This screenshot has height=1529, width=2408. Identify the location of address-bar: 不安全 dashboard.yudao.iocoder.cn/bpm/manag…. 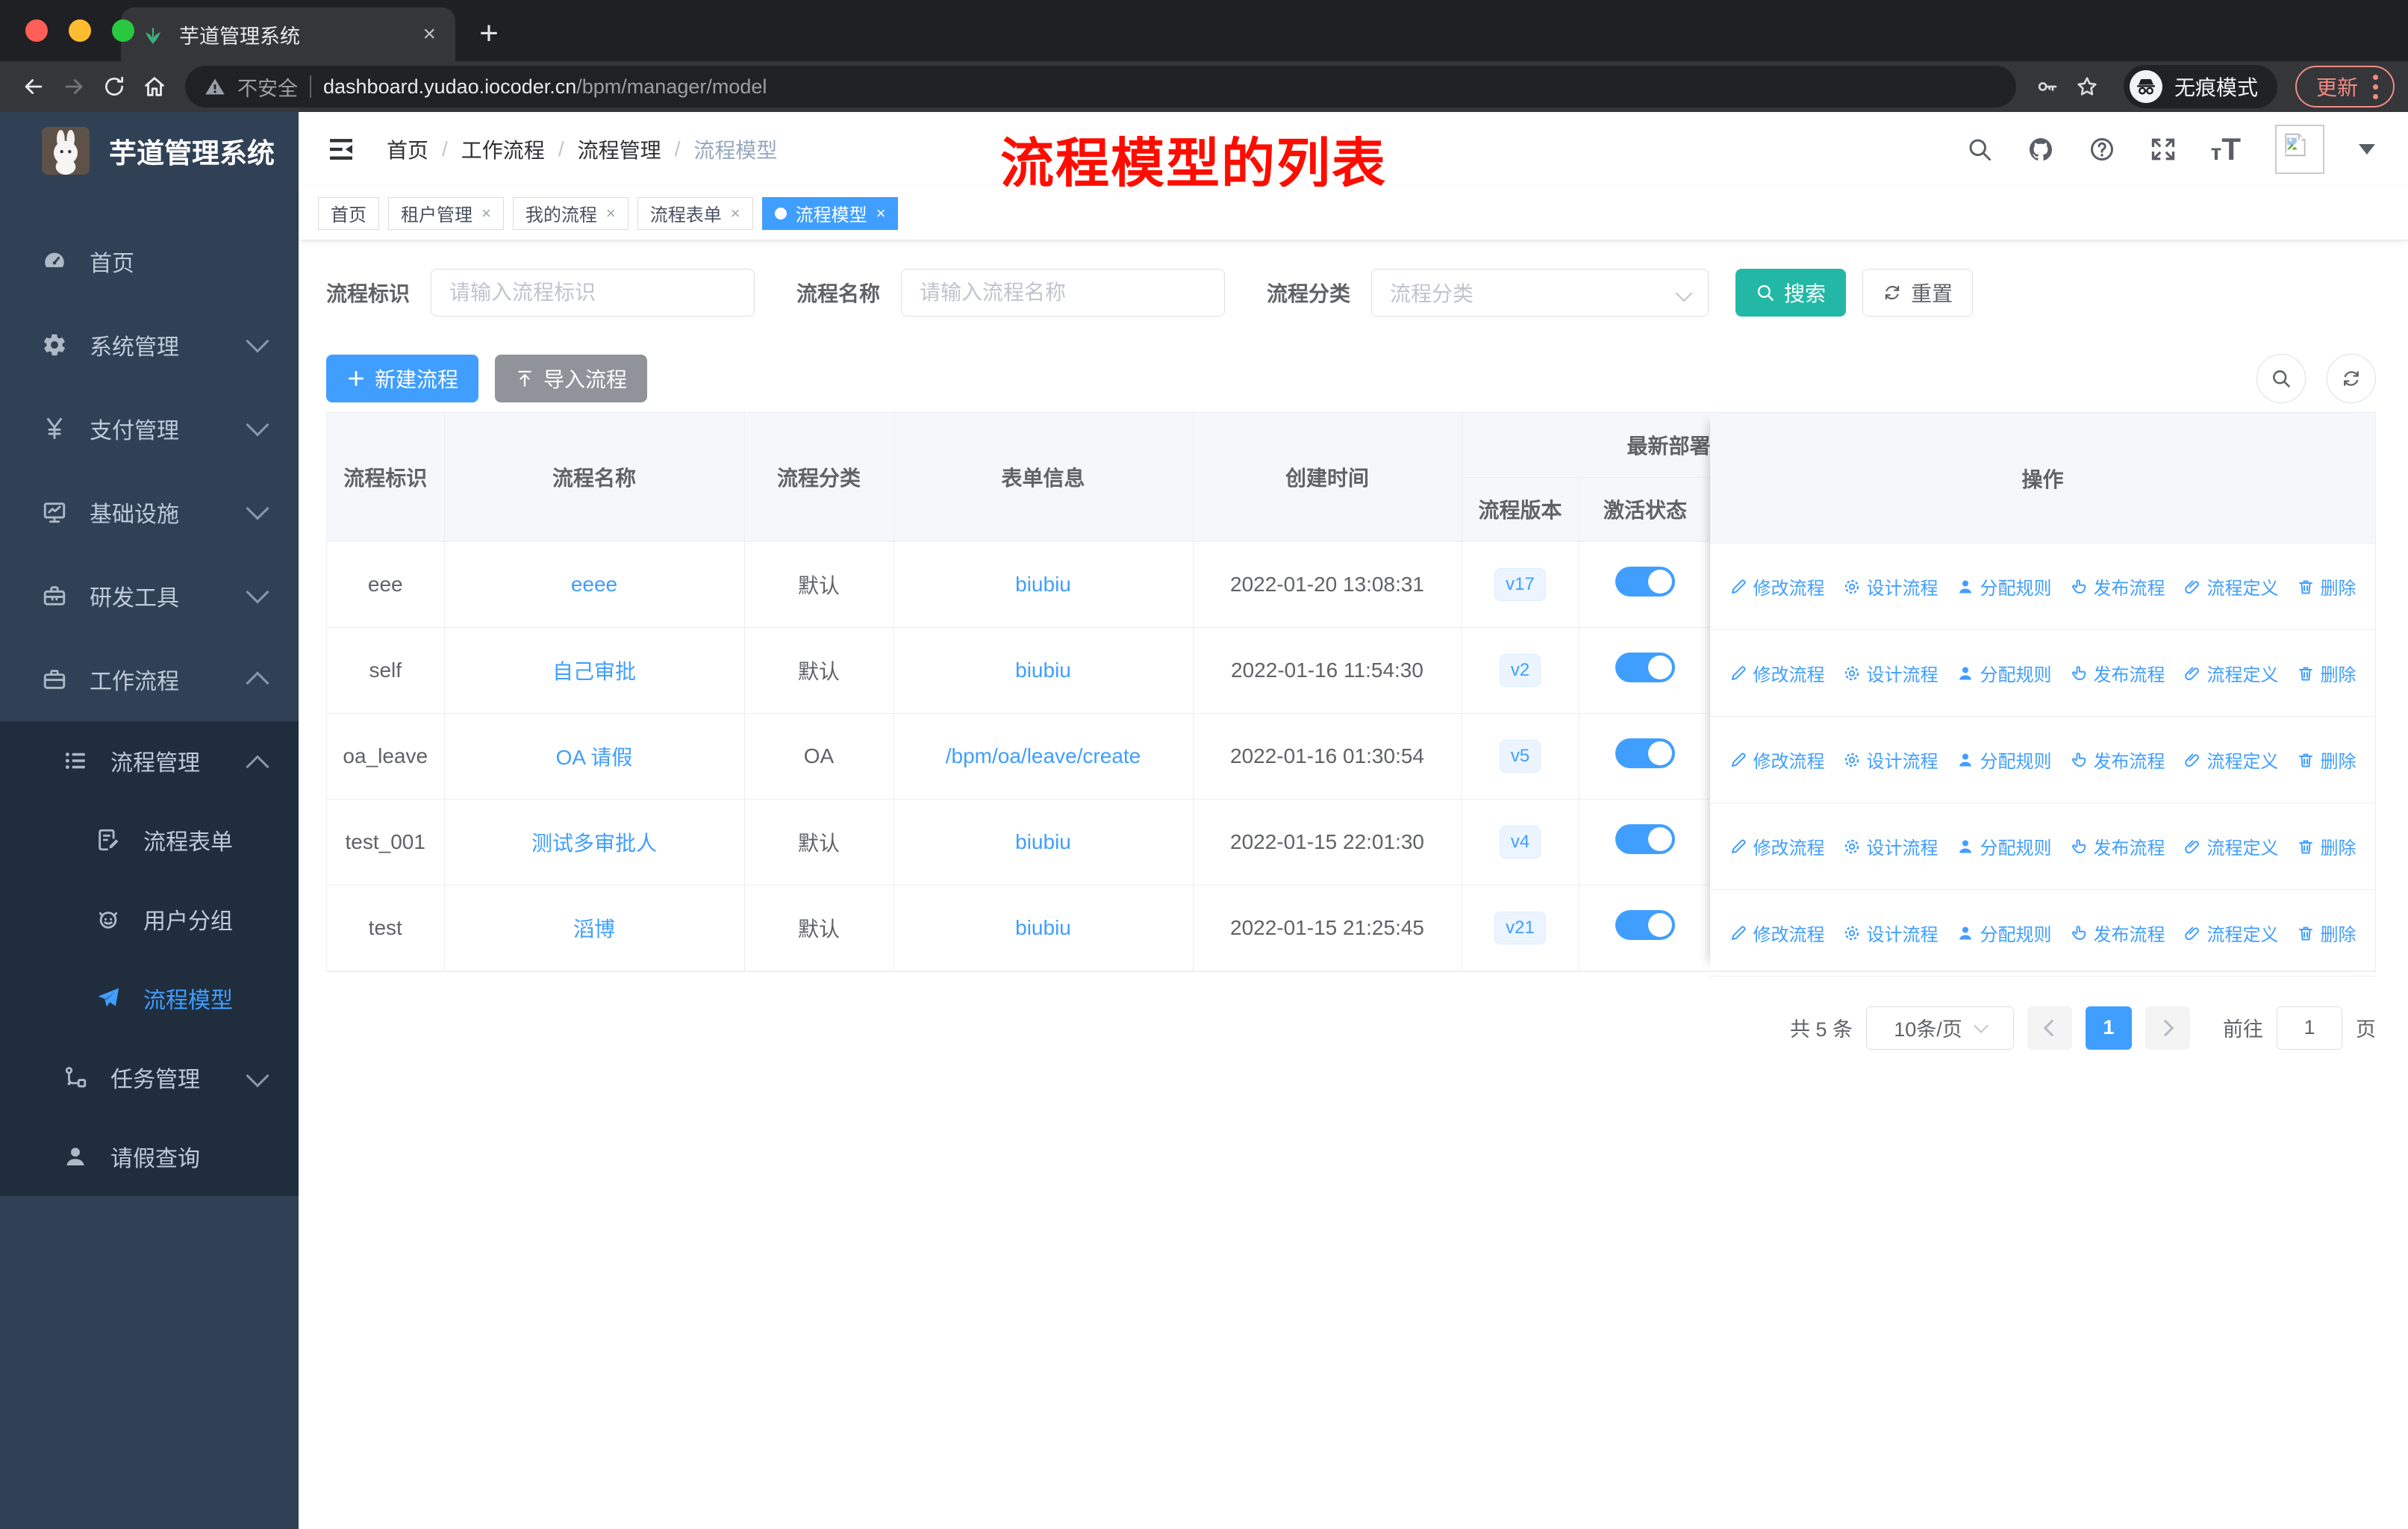
(1100, 87).